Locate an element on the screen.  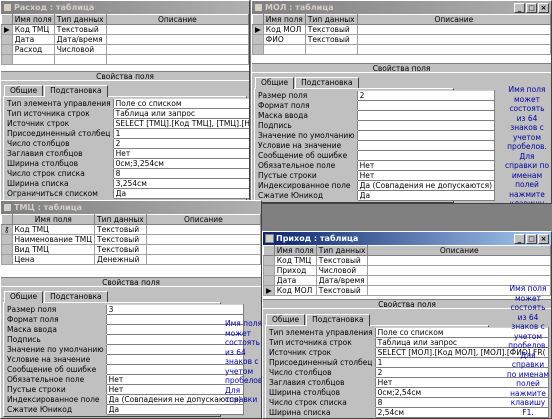
table-row: Наименование ТМЦ Текстовый is located at coordinates (131, 239).